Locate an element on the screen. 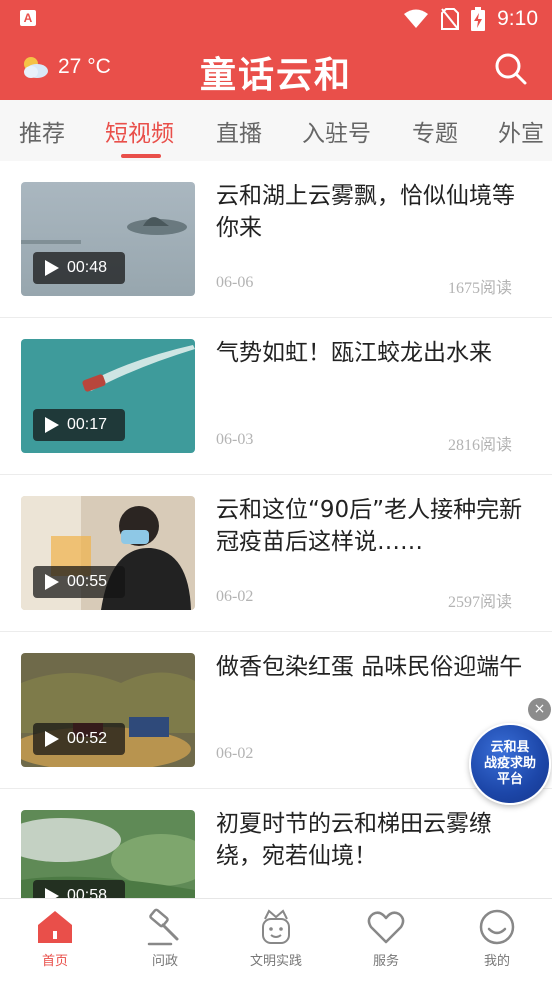 The image size is (552, 981). civilization-mascot-icon is located at coordinates (276, 926).